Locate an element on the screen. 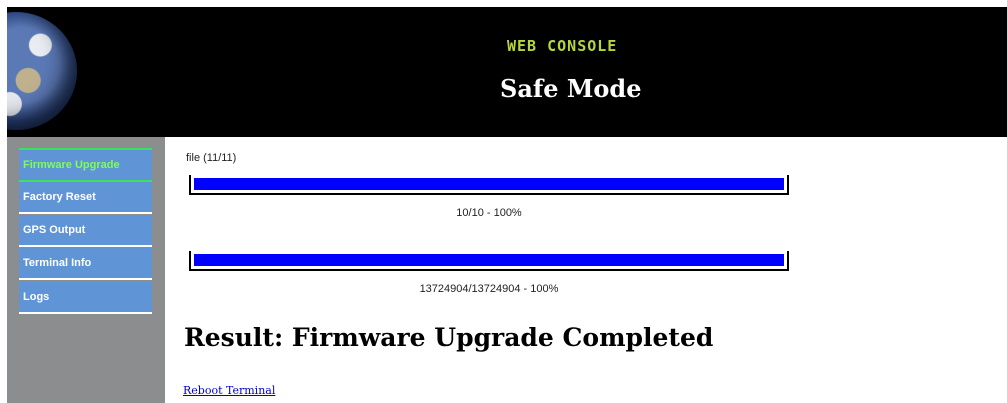 The height and width of the screenshot is (403, 1007). sidebar-item-firmware-upgrade: Firmware Upgrade is located at coordinates (85, 165).